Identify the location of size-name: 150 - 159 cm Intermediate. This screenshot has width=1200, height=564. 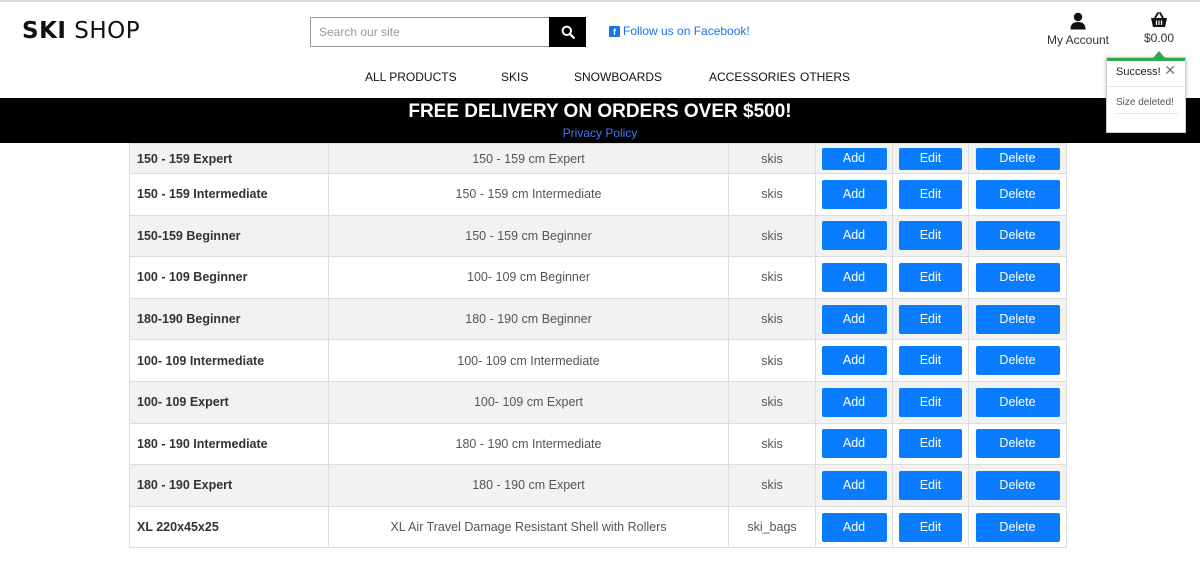
(528, 194).